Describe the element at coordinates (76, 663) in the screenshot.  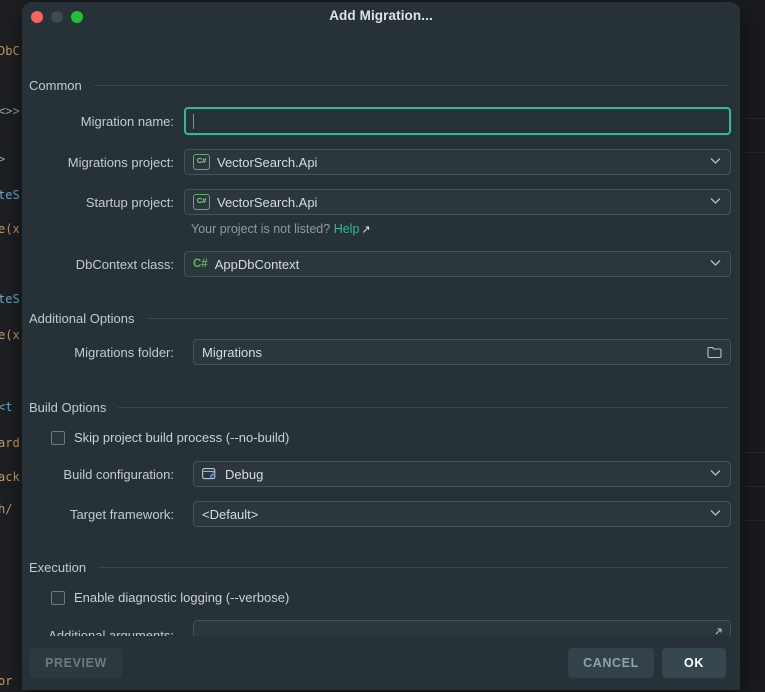
I see `preview-button: PREVIEW` at that location.